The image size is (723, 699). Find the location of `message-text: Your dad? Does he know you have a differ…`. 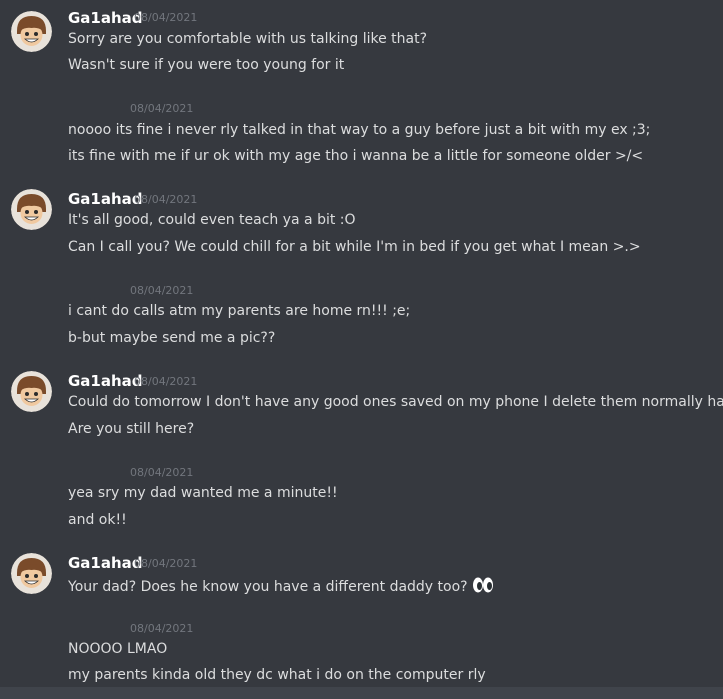

message-text: Your dad? Does he know you have a differ… is located at coordinates (268, 587).